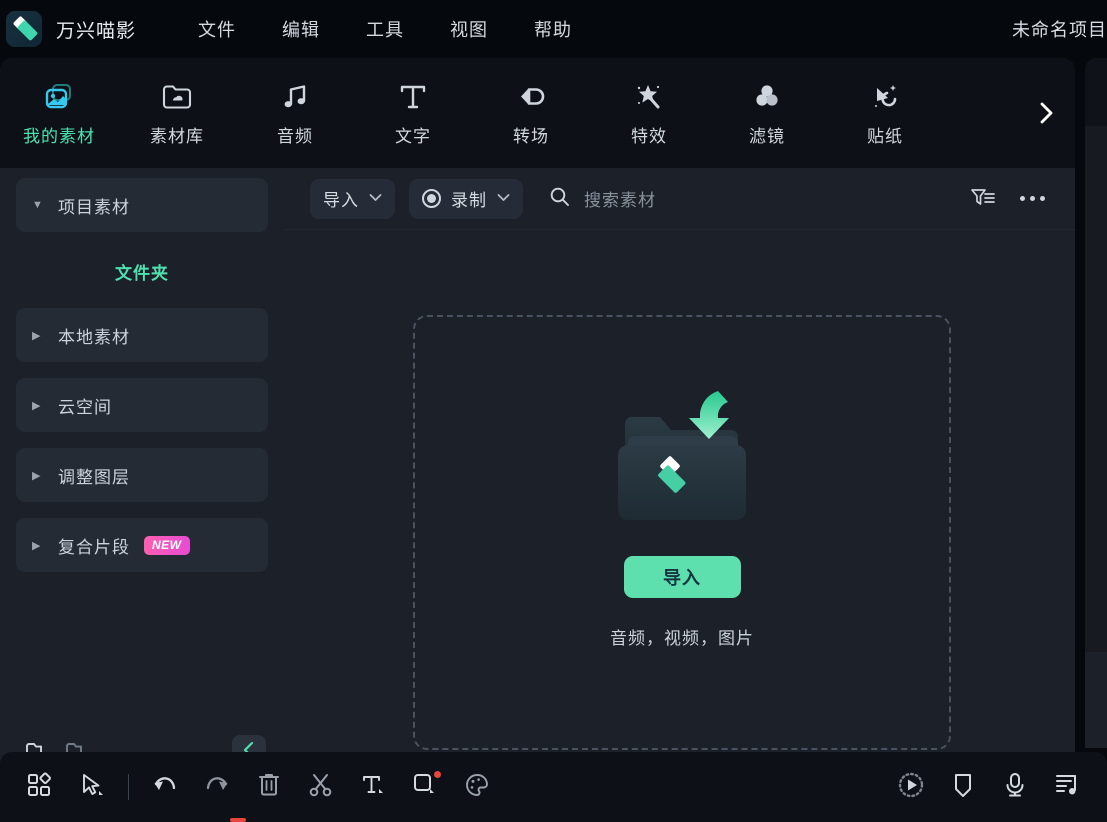 The height and width of the screenshot is (822, 1107). I want to click on undo-button, so click(165, 787).